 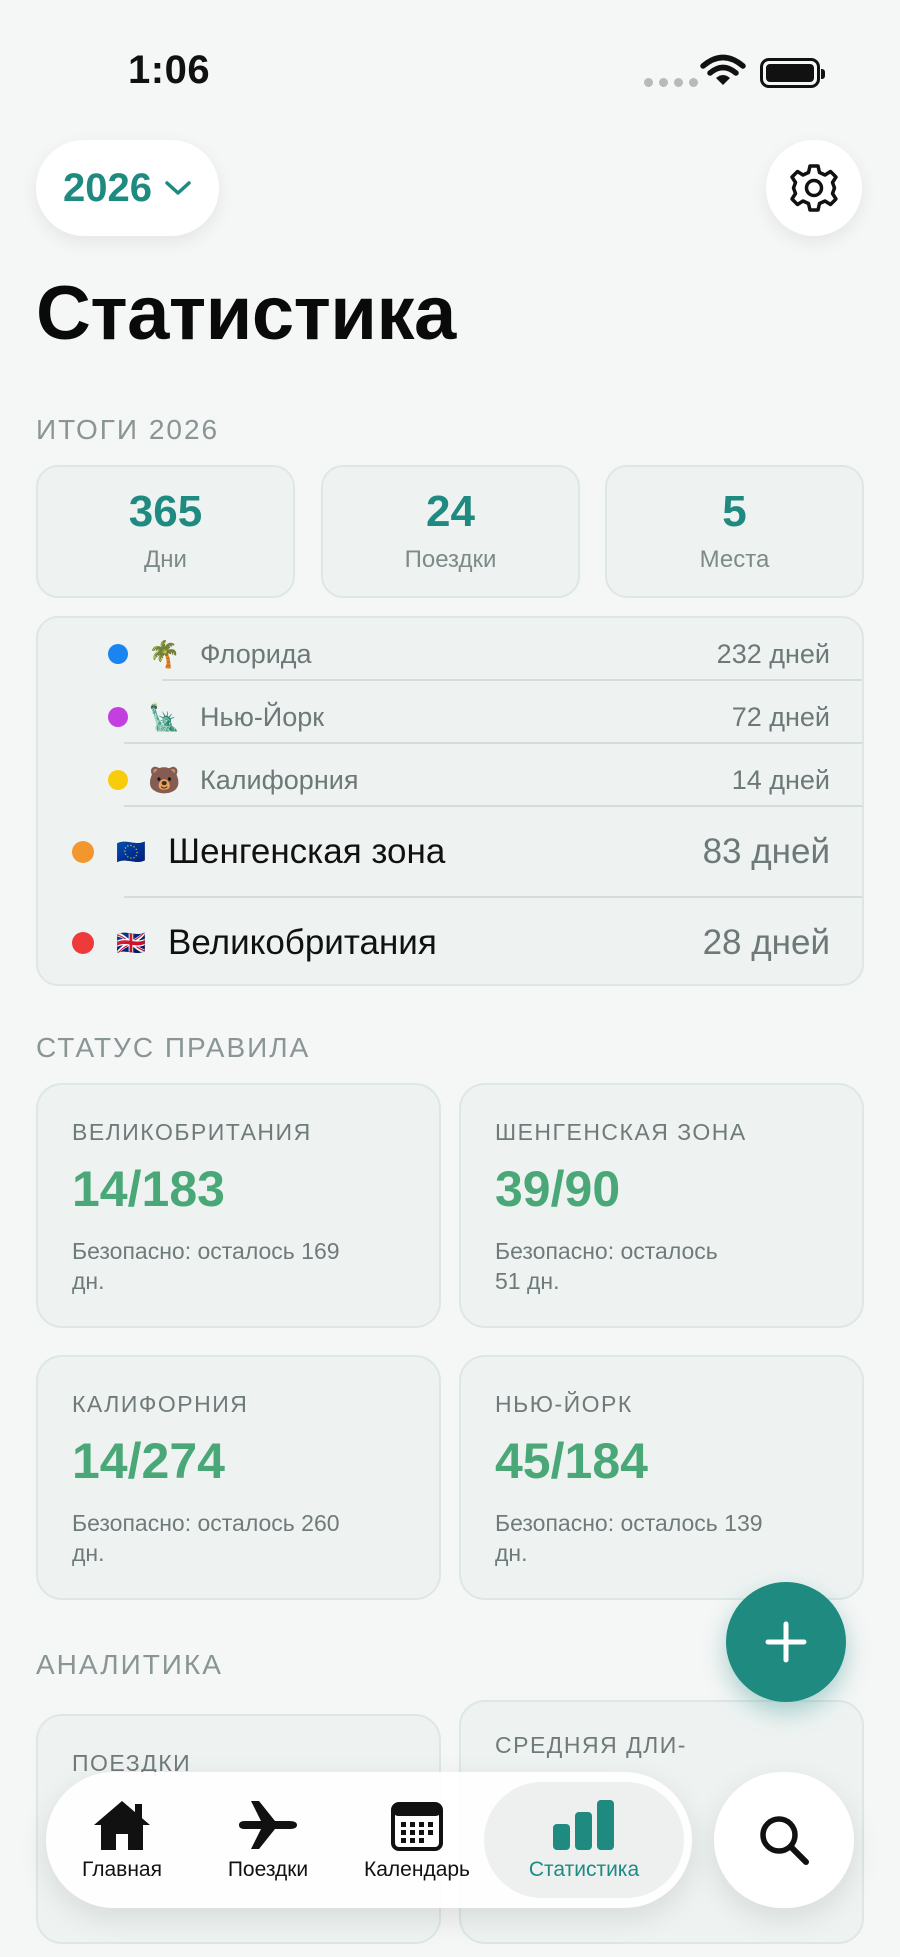 I want to click on place-name: Шенгенская зона, so click(x=307, y=851).